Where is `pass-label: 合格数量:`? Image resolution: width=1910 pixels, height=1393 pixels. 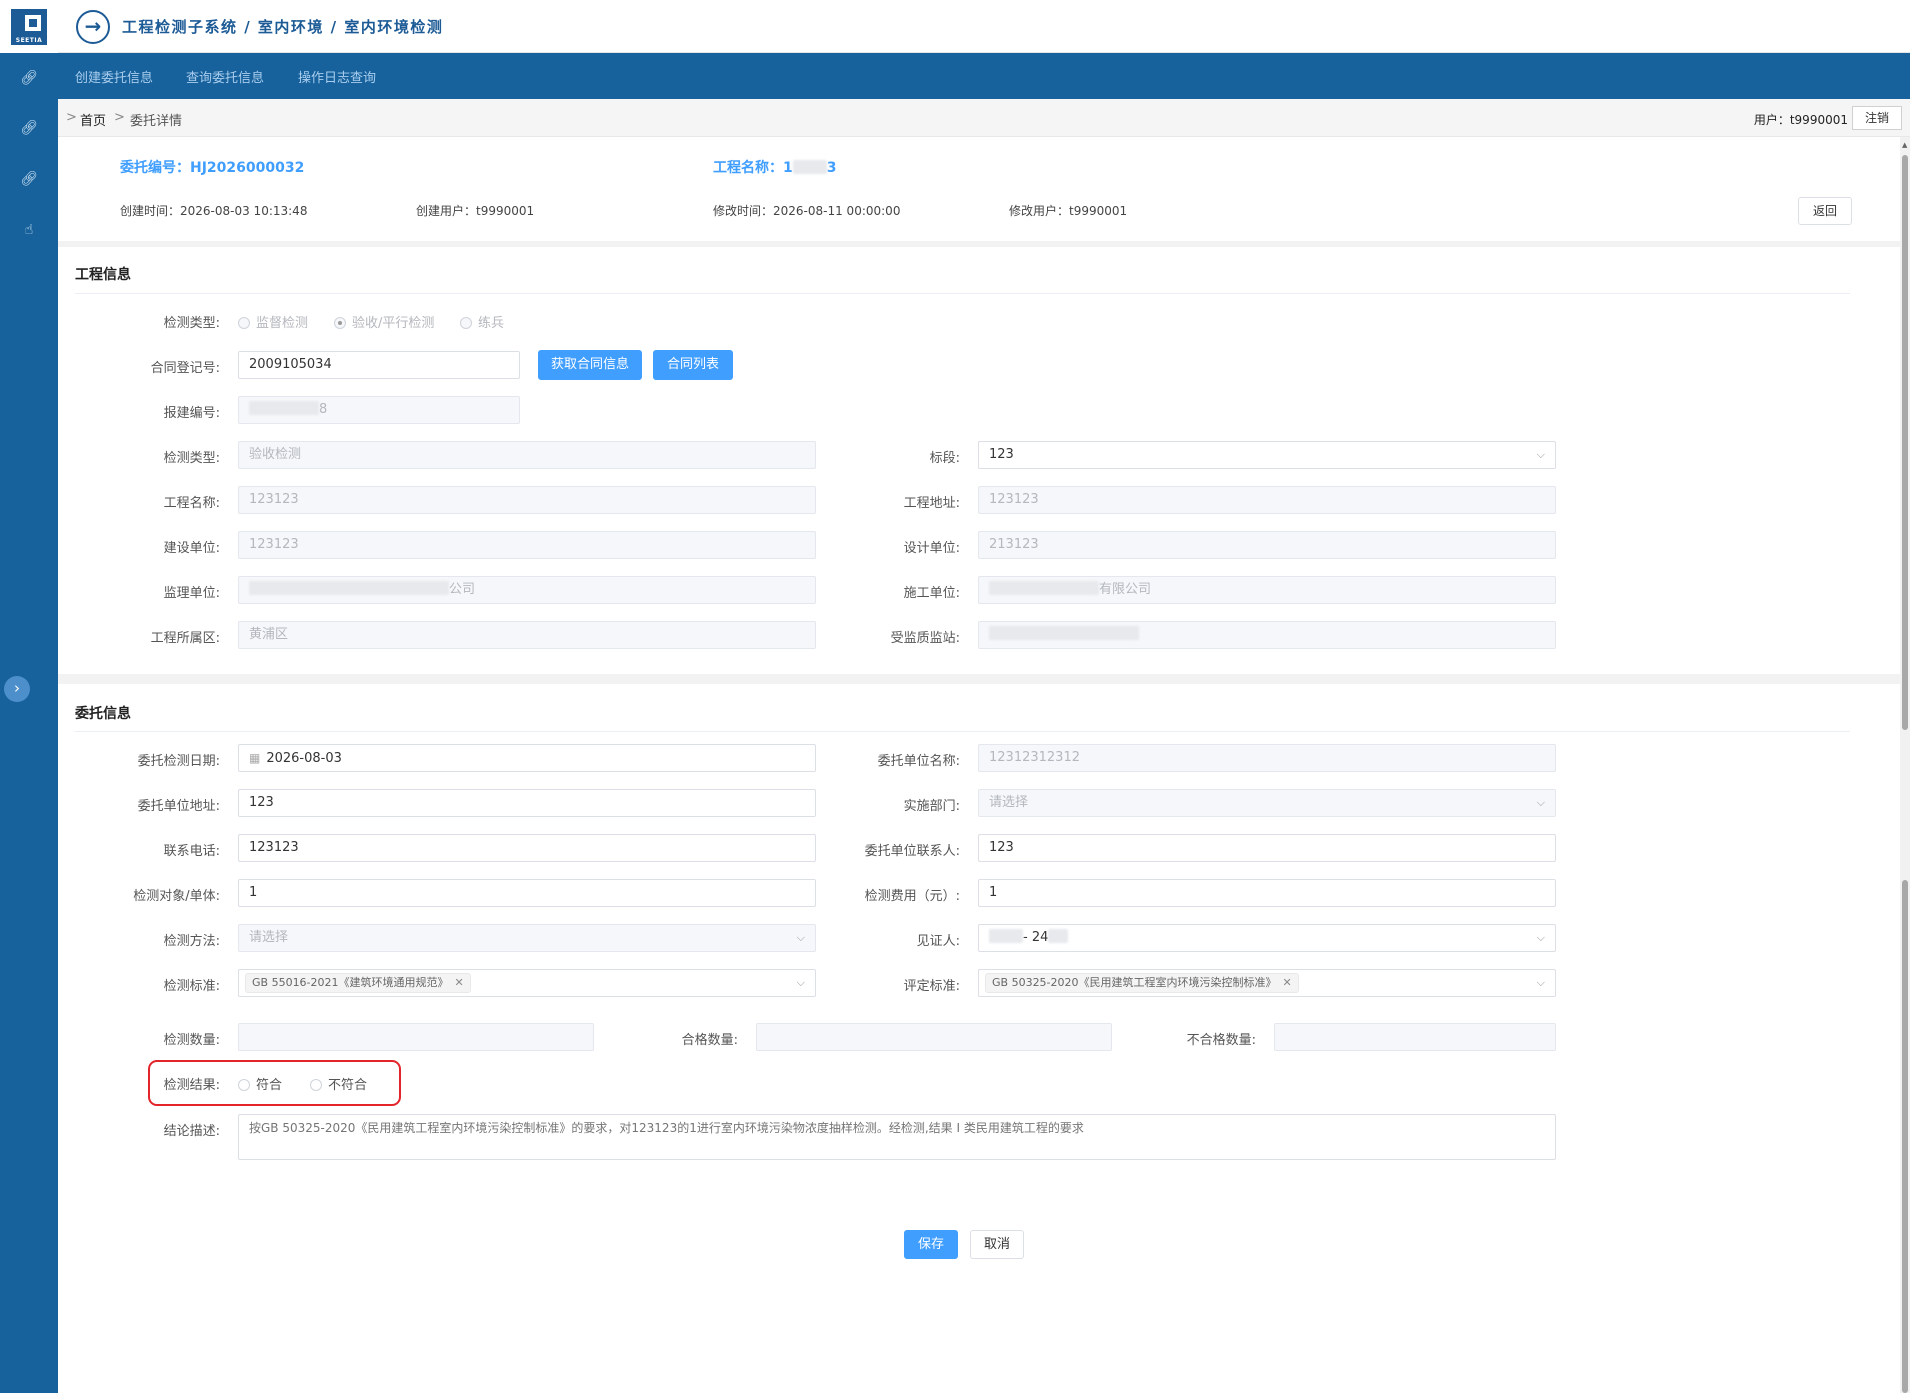
pass-label: 合格数量: is located at coordinates (709, 1040).